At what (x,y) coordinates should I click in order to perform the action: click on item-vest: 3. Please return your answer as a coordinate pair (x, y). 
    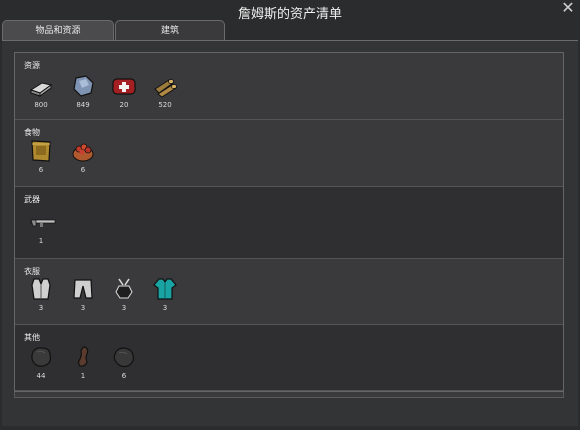
    Looking at the image, I should click on (41, 298).